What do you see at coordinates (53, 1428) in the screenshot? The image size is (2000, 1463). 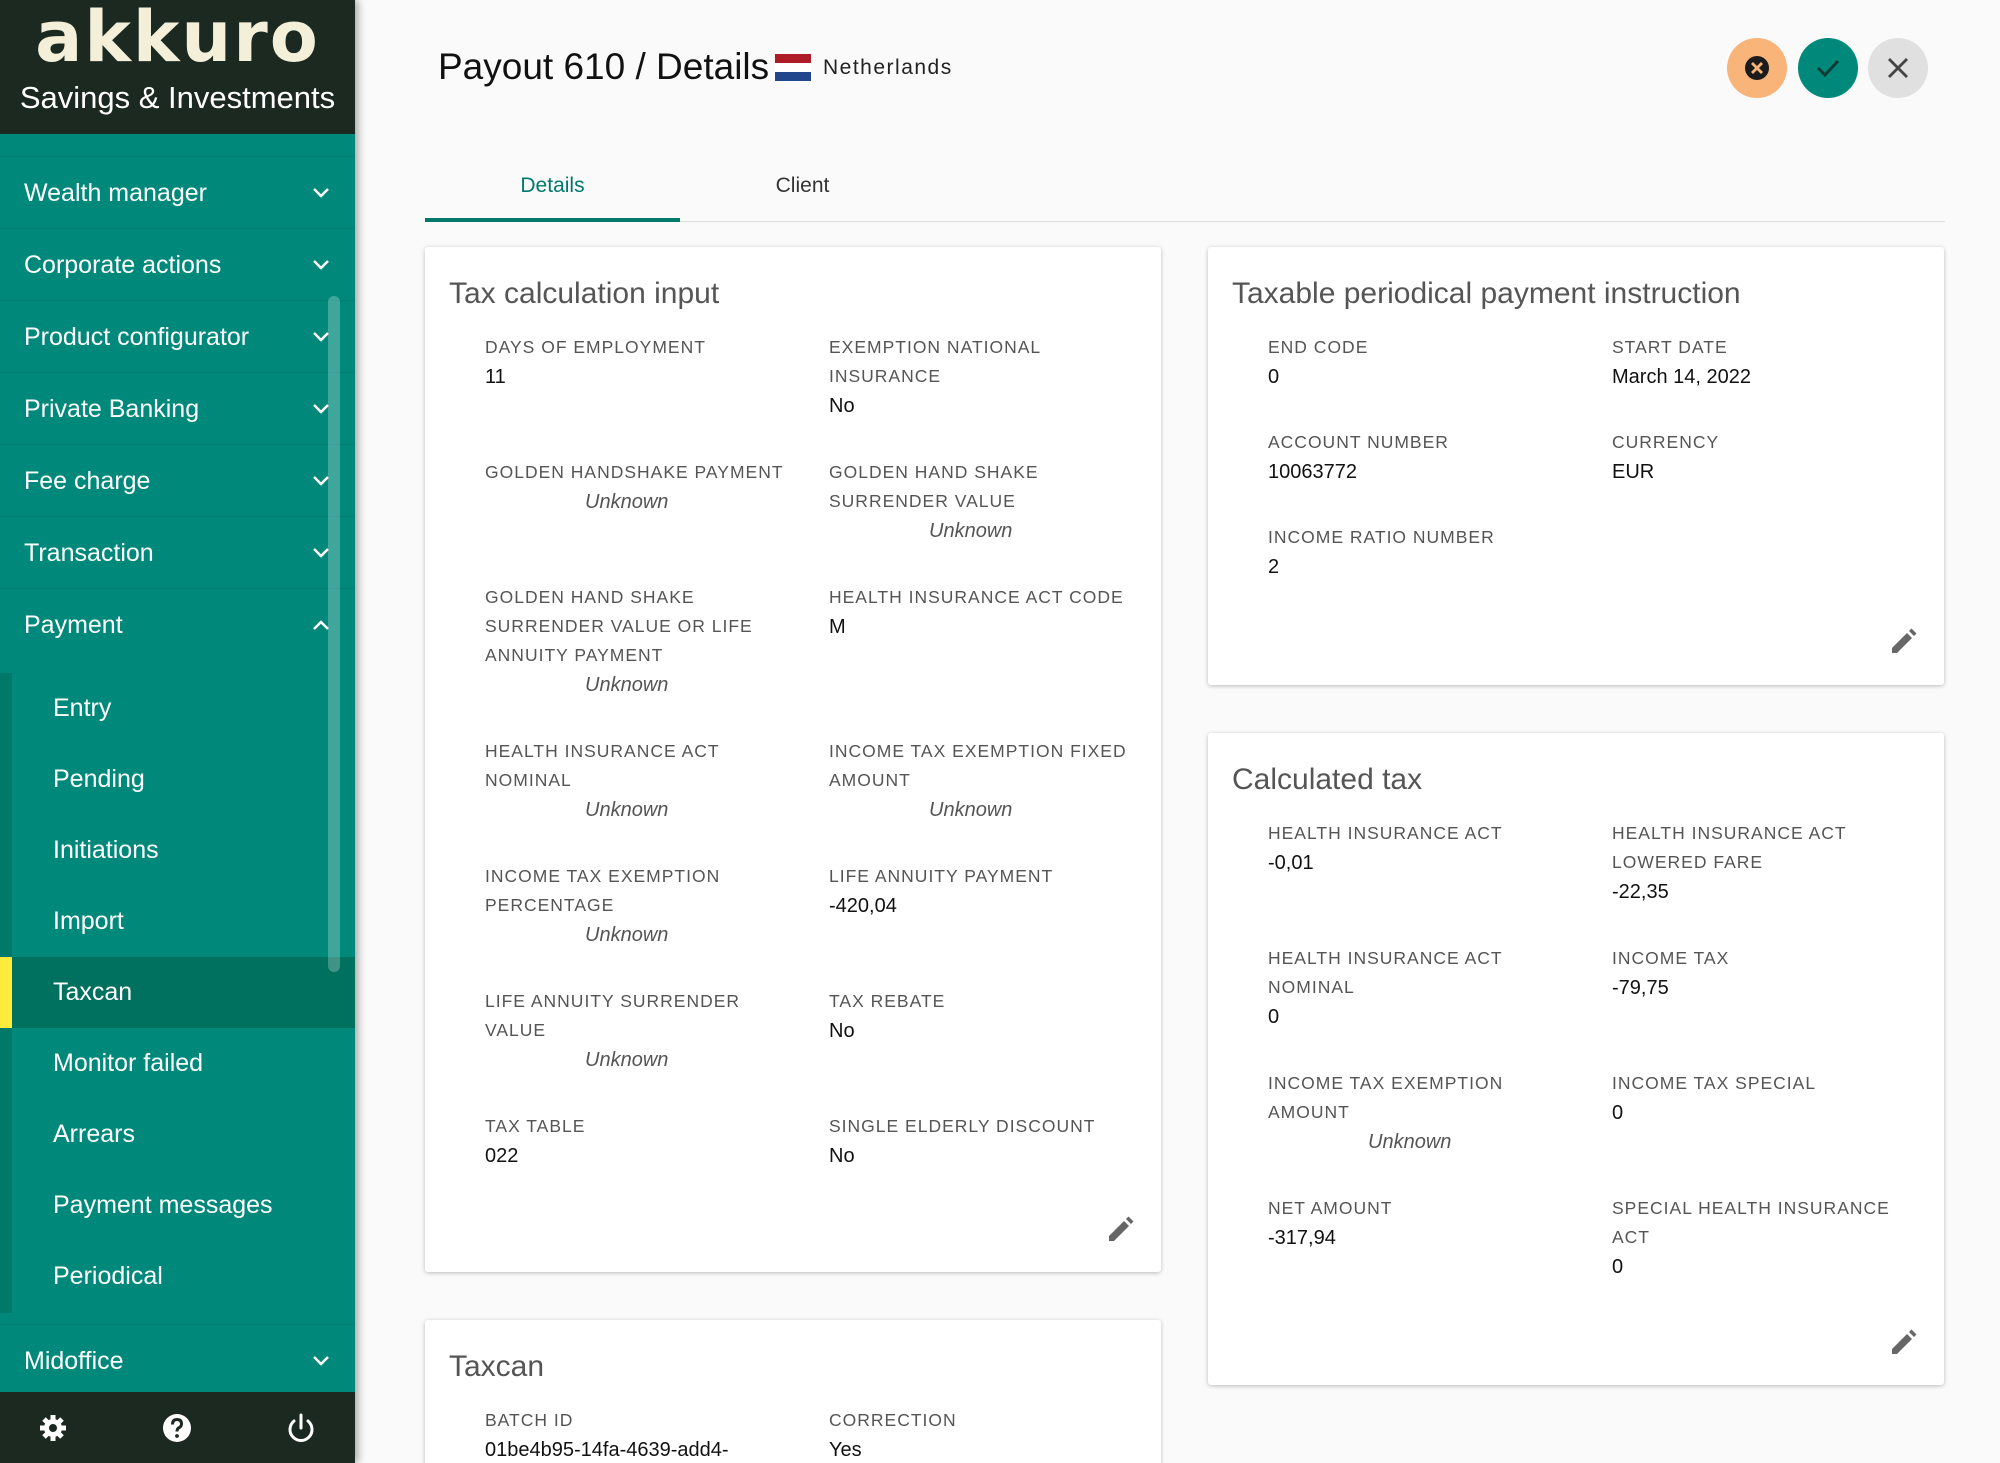 I see `gear-icon` at bounding box center [53, 1428].